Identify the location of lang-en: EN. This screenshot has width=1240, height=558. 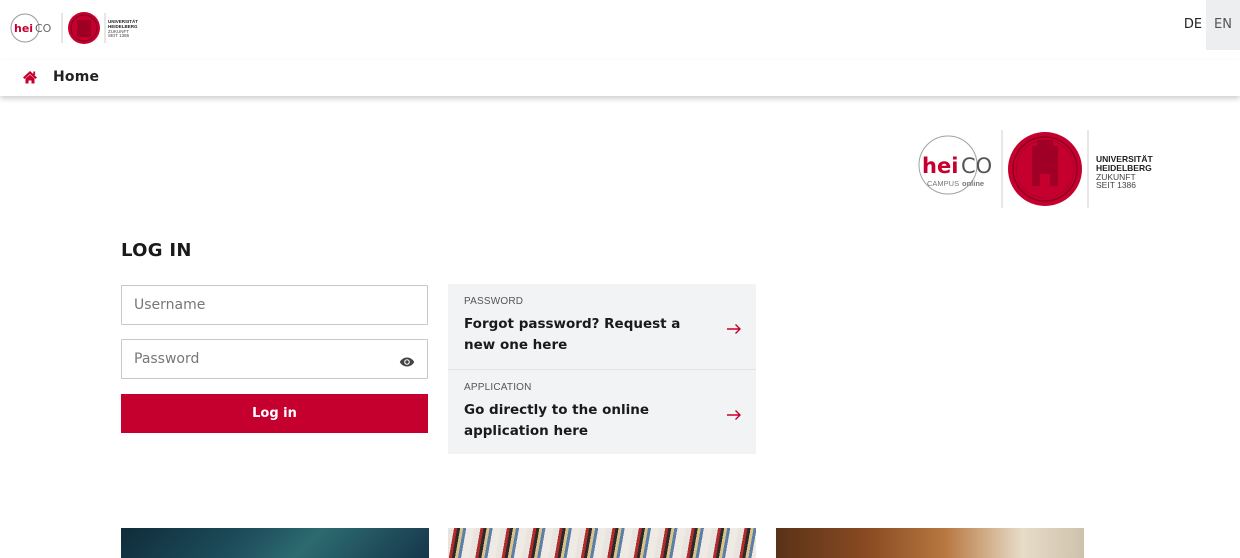
(1223, 25).